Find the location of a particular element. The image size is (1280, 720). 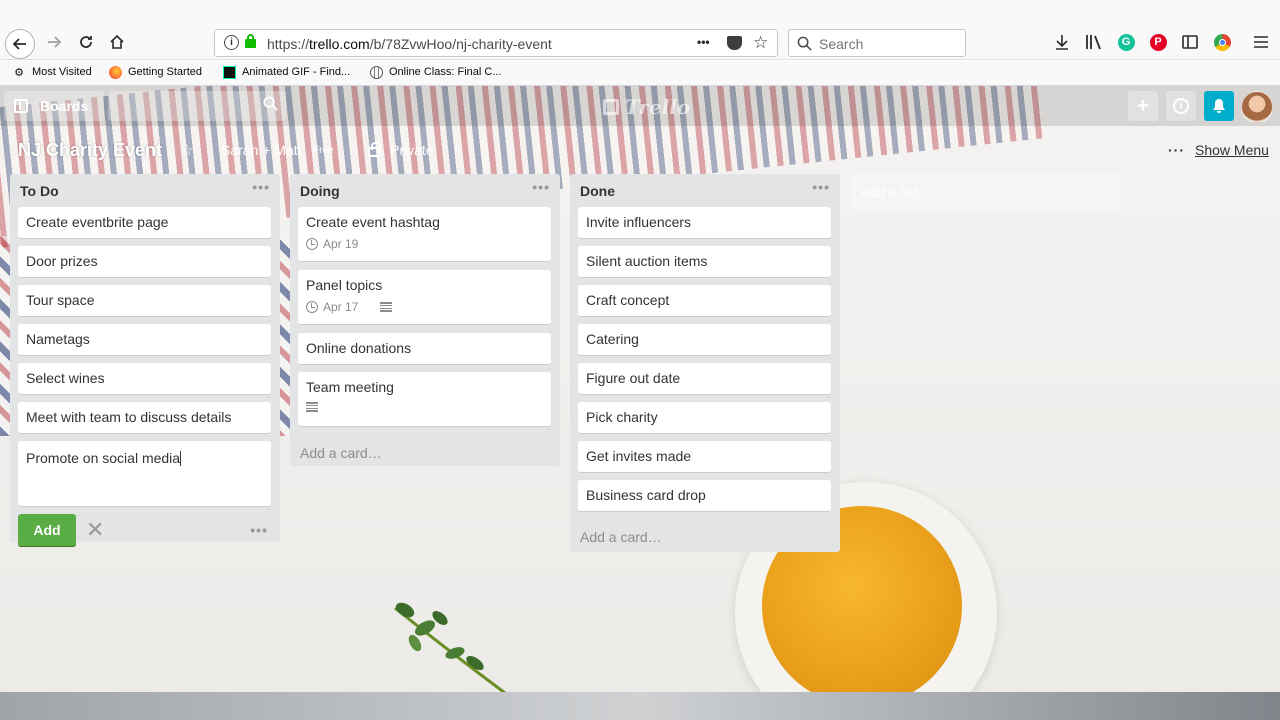

card: Business card drop is located at coordinates (704, 496).